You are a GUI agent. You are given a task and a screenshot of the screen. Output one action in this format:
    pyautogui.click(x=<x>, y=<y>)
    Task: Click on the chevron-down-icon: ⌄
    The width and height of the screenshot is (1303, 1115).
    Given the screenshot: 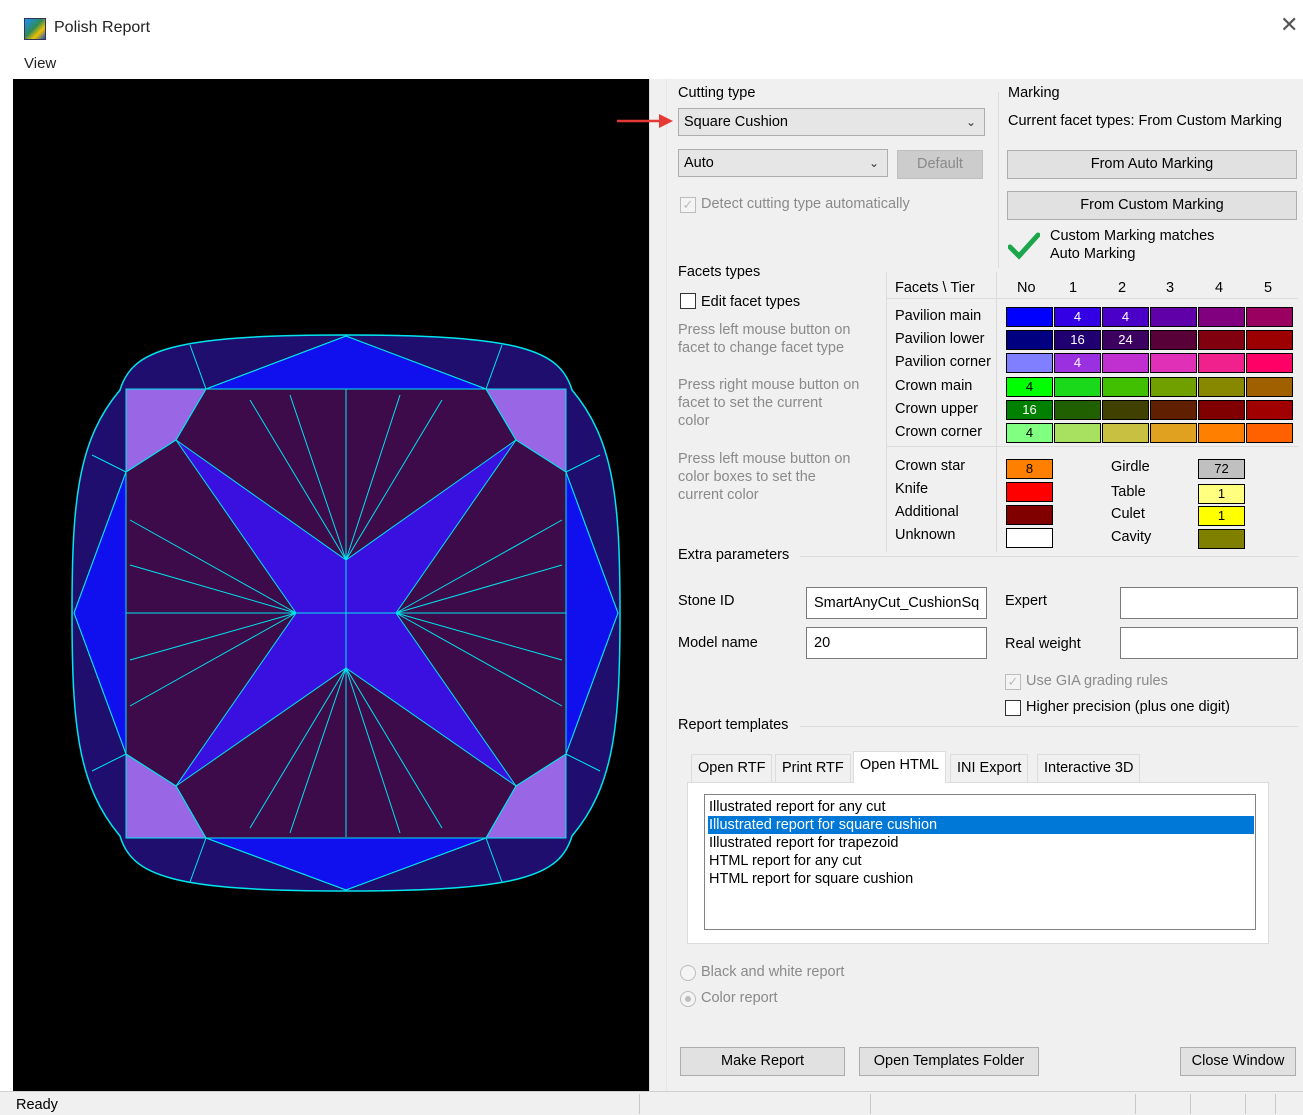 What is the action you would take?
    pyautogui.click(x=970, y=122)
    